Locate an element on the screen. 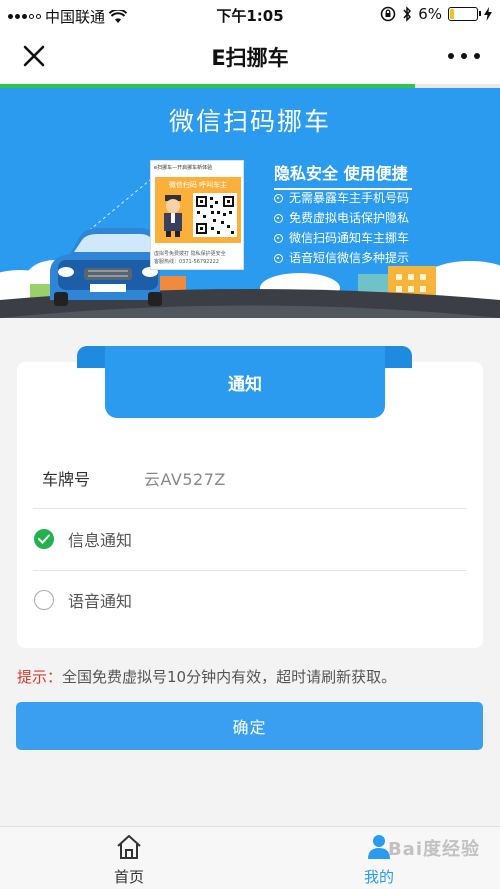 The image size is (500, 889). feature-item: 无需暴露车主手机号码 is located at coordinates (341, 198).